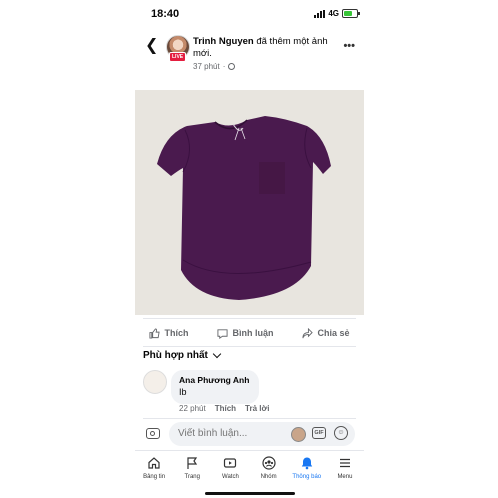  What do you see at coordinates (262, 434) in the screenshot?
I see `comment-input` at bounding box center [262, 434].